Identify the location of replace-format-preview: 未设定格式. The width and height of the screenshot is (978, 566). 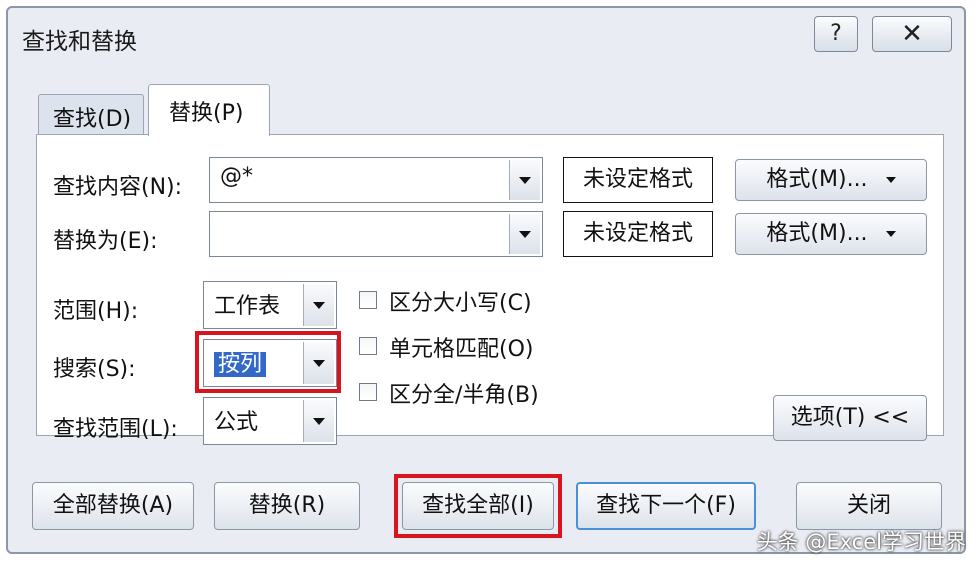
(638, 234).